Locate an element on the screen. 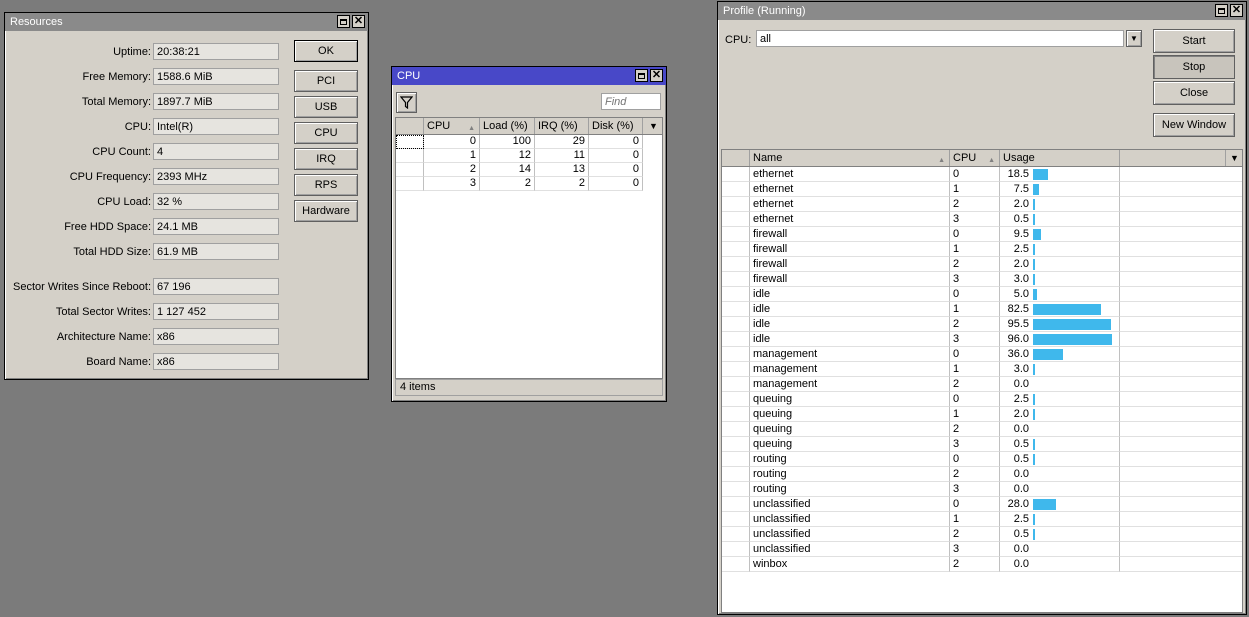  table-row: routing 0 0.5 is located at coordinates (982, 459).